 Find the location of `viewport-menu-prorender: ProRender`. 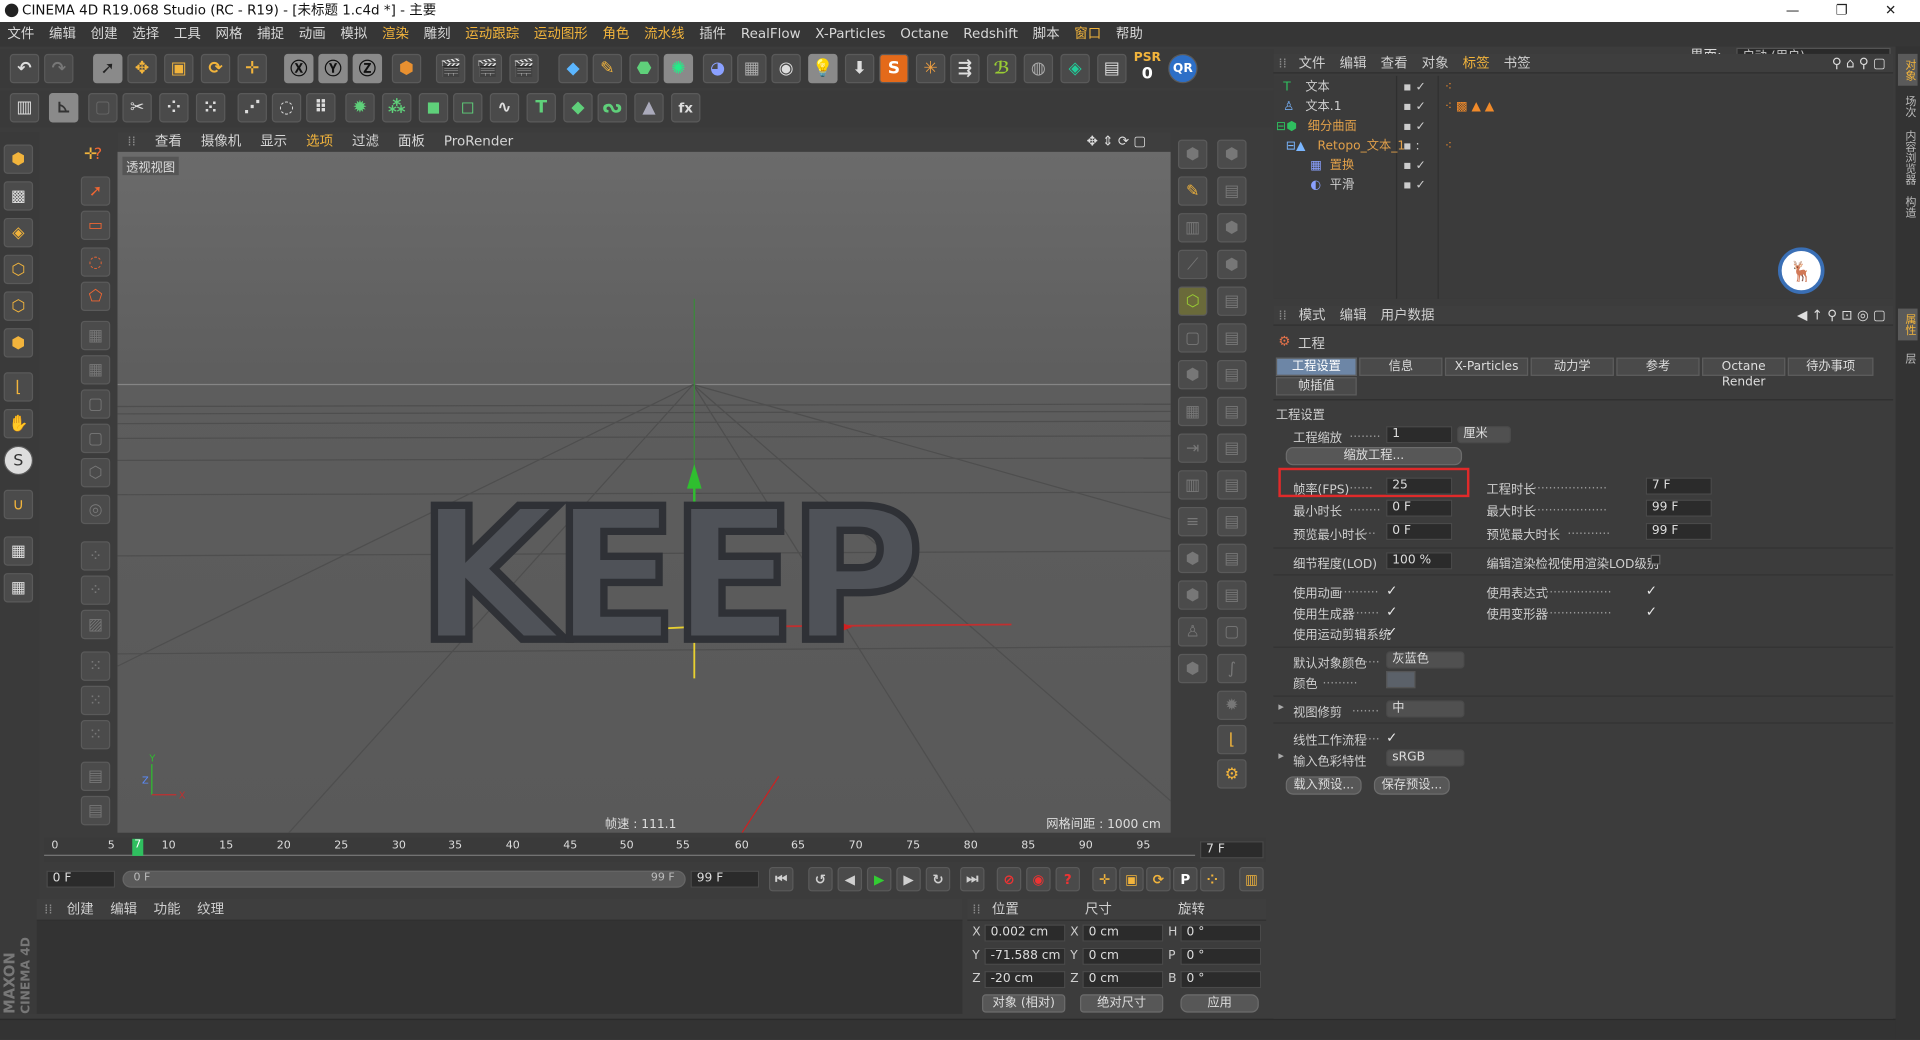

viewport-menu-prorender: ProRender is located at coordinates (478, 141).